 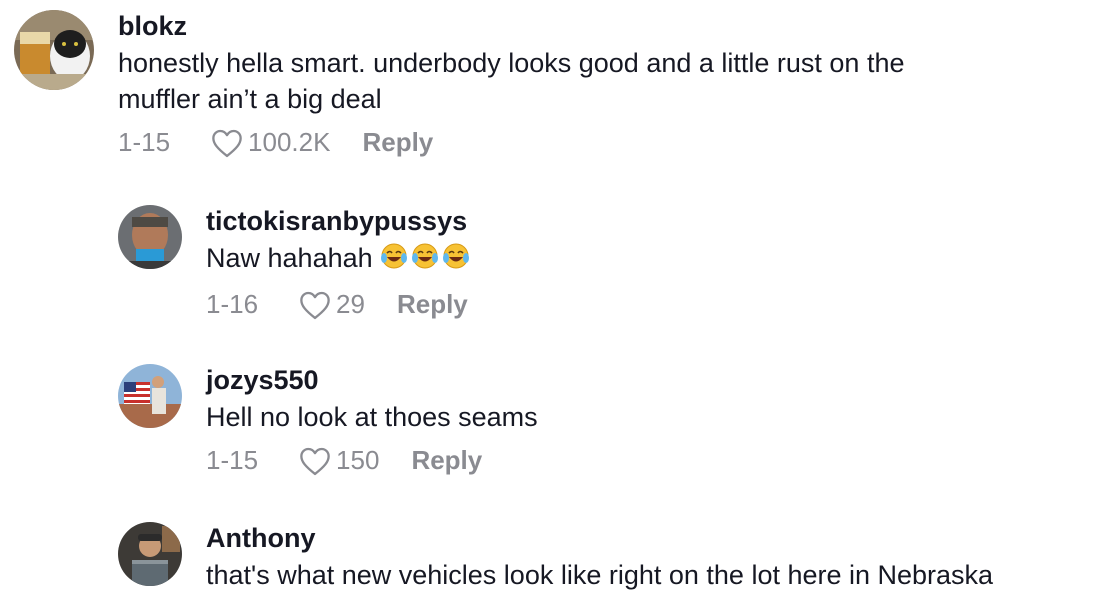 I want to click on comment-meta: 1-15 100.2K Reply, so click(x=511, y=142).